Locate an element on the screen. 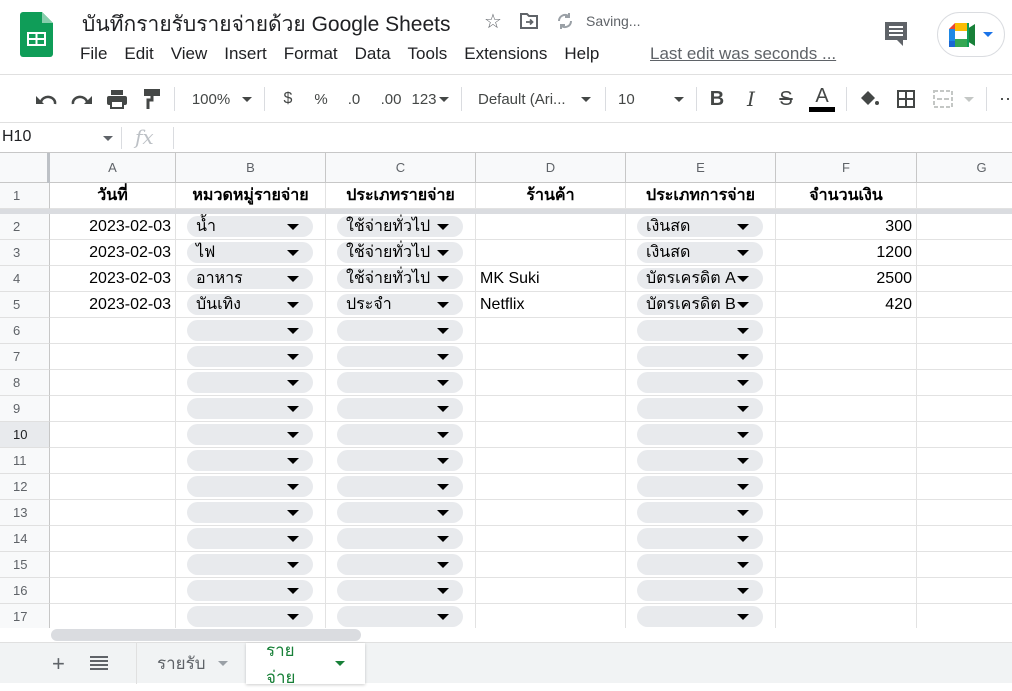 This screenshot has height=691, width=1012. increase-decimal-button: .00 is located at coordinates (391, 99).